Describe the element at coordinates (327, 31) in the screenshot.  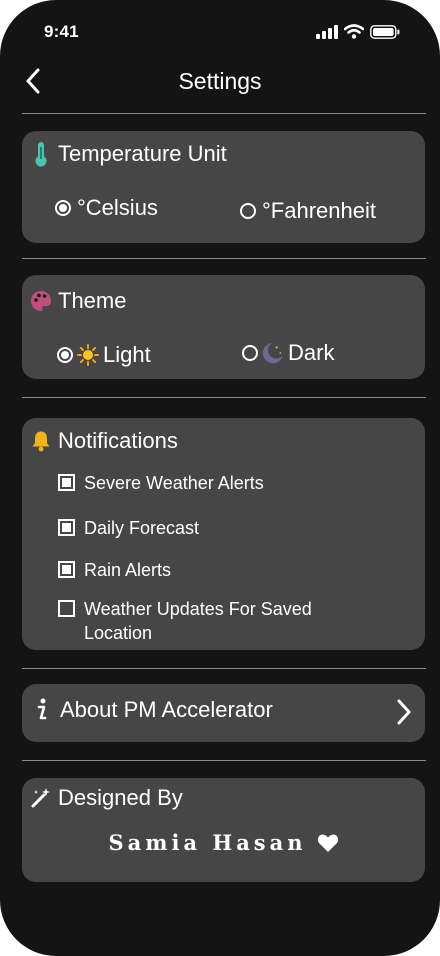
I see `signal-icon` at that location.